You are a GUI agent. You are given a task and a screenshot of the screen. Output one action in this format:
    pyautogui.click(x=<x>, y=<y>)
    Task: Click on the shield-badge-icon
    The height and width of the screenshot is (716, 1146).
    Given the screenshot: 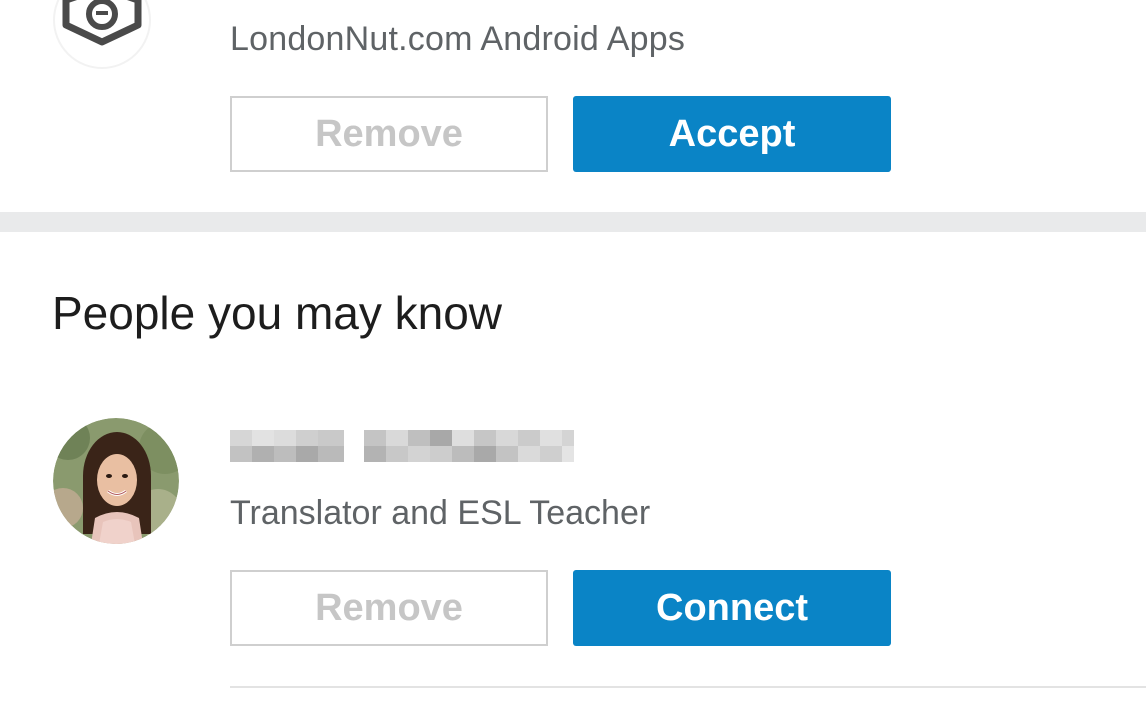 What is the action you would take?
    pyautogui.click(x=102, y=35)
    